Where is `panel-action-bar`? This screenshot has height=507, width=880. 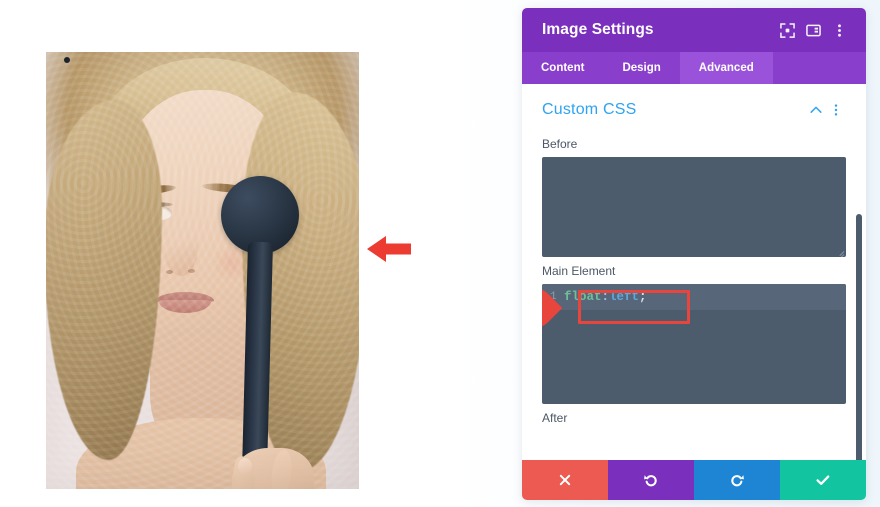 panel-action-bar is located at coordinates (694, 480).